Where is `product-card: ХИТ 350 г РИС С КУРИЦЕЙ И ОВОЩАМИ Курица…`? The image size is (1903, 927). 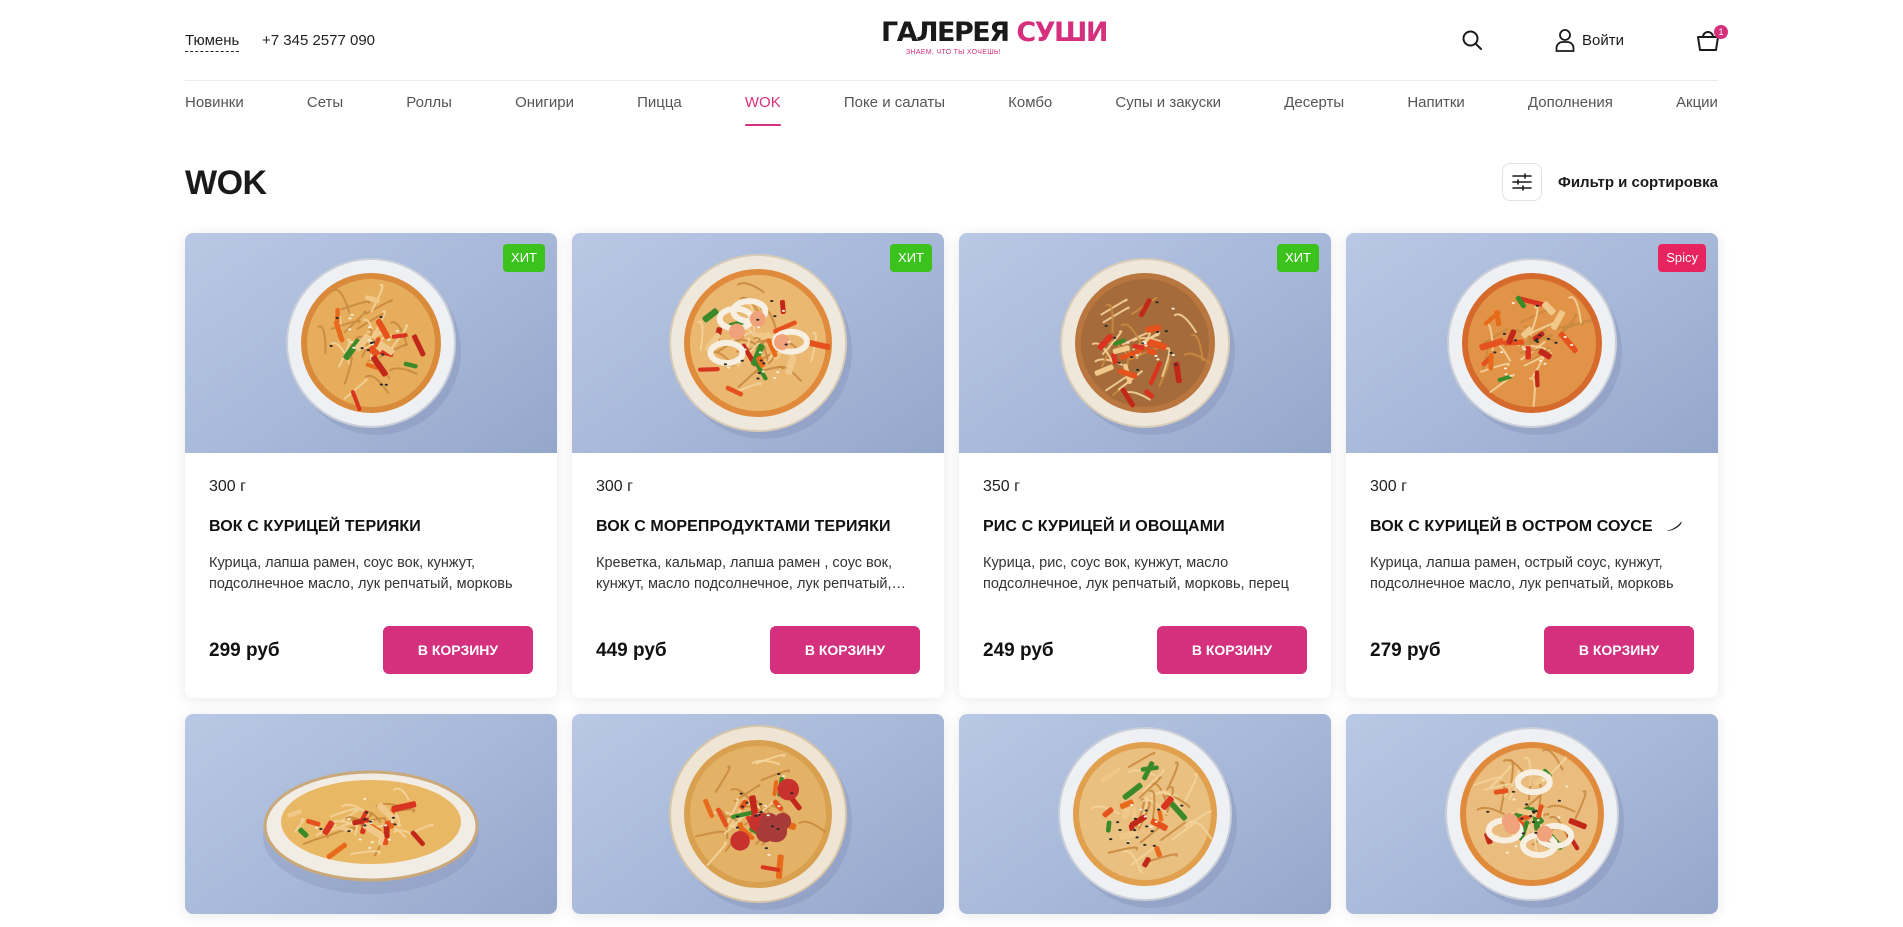
product-card: ХИТ 350 г РИС С КУРИЦЕЙ И ОВОЩАМИ Курица… is located at coordinates (1145, 465).